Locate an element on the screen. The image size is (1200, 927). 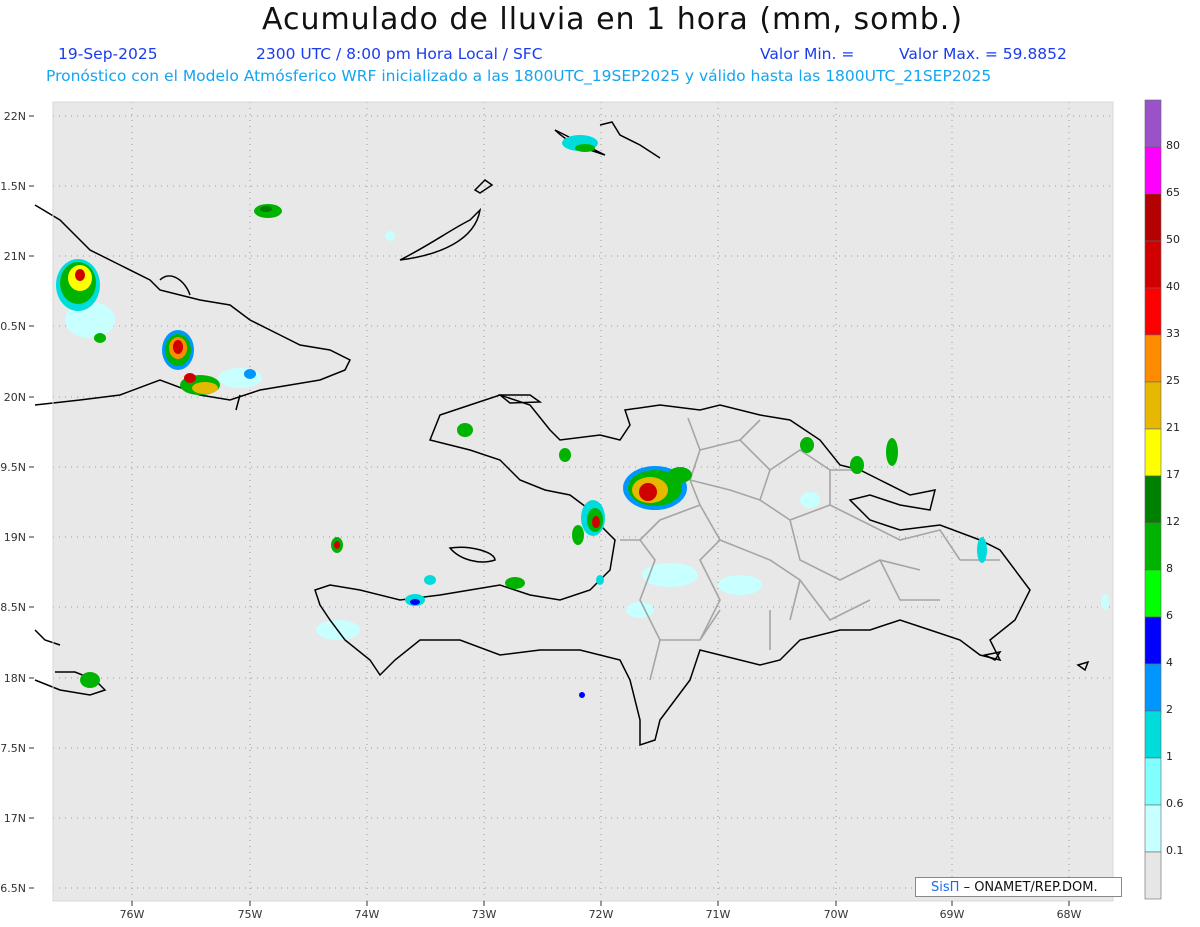
colorbar-label: 65 is located at coordinates (1173, 192).